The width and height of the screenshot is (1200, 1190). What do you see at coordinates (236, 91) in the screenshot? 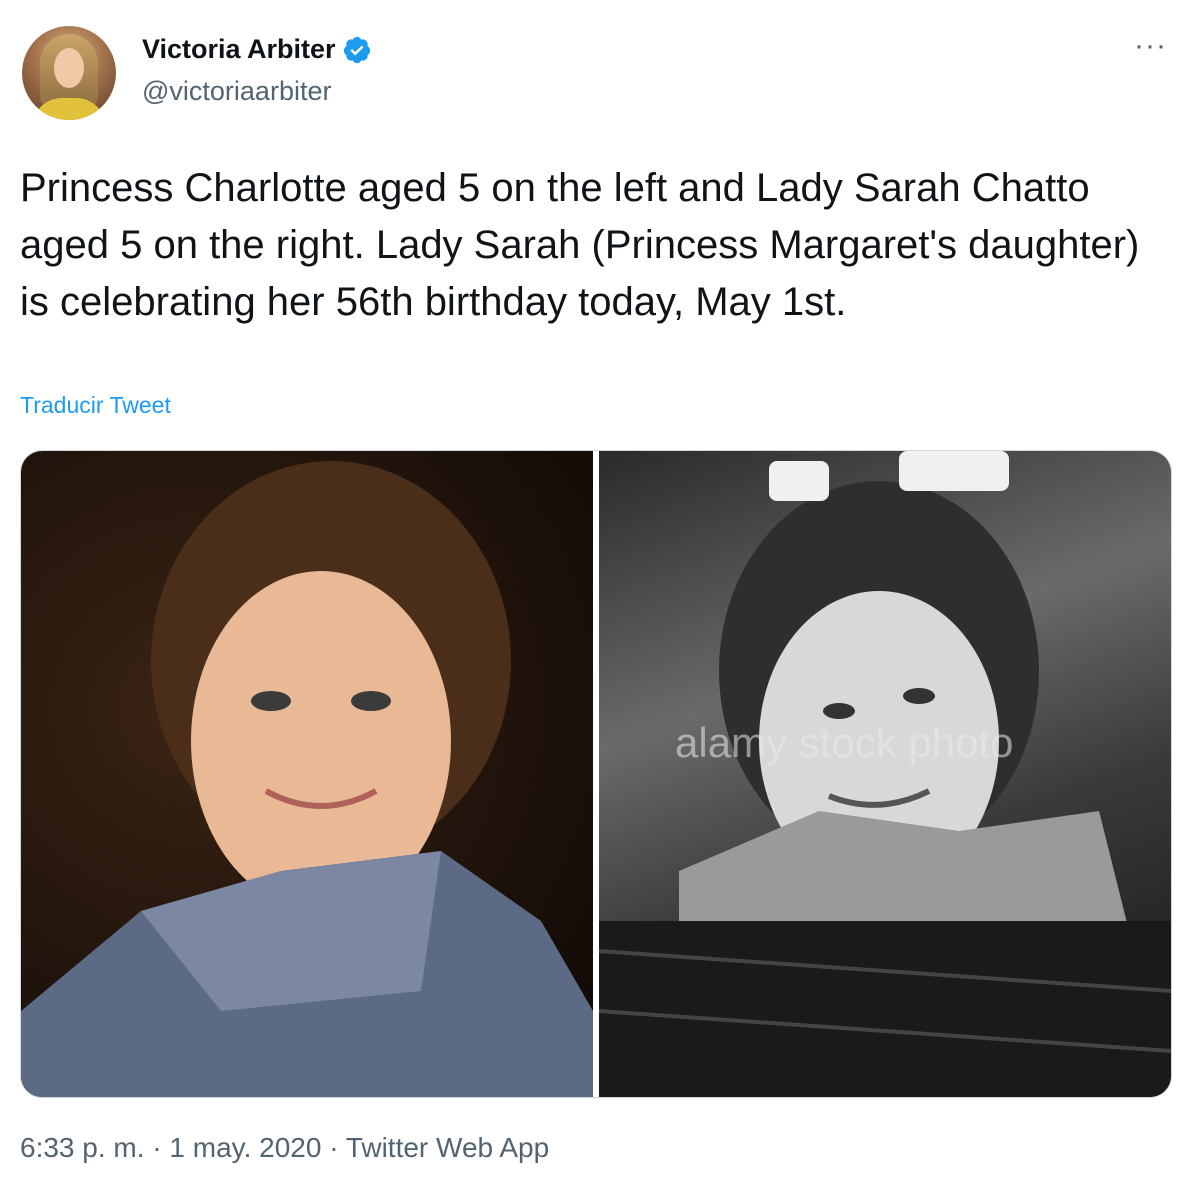
I see `author-handle: @victoriaarbiter` at bounding box center [236, 91].